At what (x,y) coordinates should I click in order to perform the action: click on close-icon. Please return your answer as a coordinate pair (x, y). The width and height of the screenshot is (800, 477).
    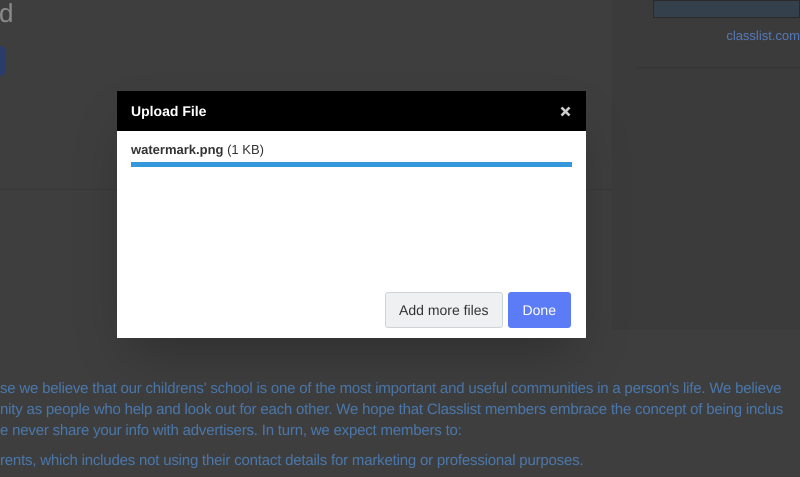
    Looking at the image, I should click on (565, 111).